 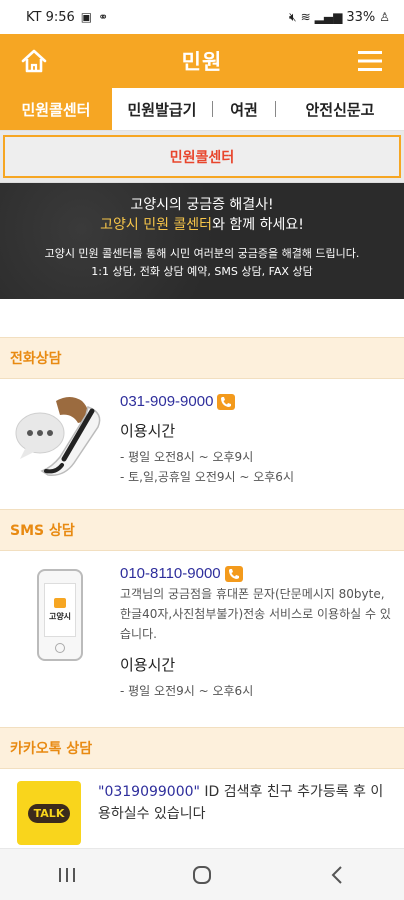 What do you see at coordinates (149, 792) in the screenshot?
I see `kakao-id: "0319099000"` at bounding box center [149, 792].